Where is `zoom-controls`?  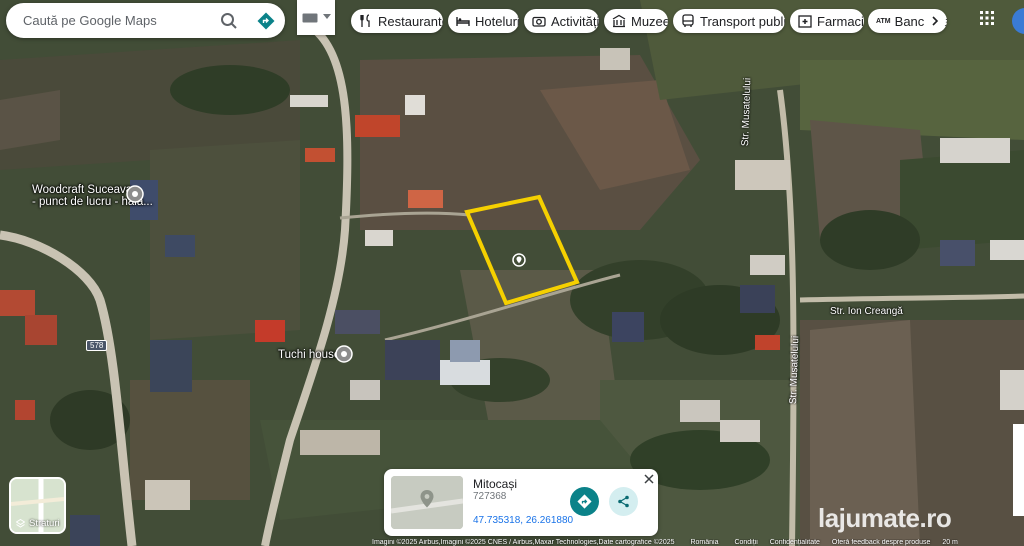 zoom-controls is located at coordinates (1018, 470).